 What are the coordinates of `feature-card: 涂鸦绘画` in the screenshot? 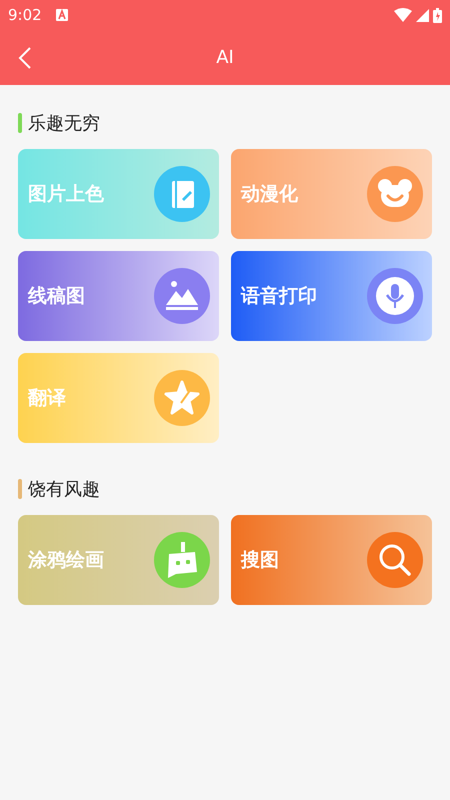 It's located at (118, 560).